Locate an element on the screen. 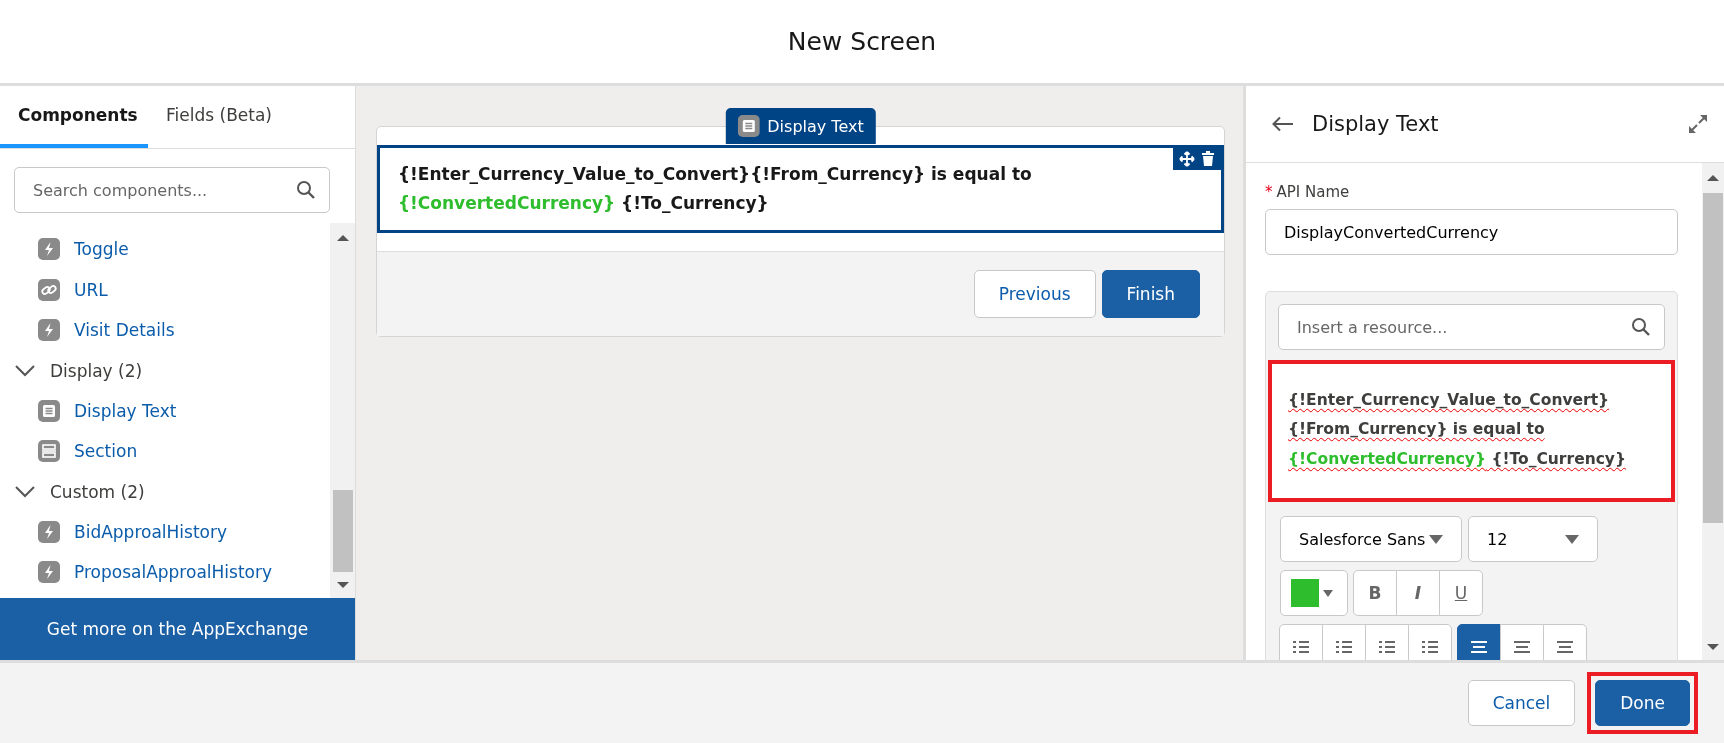  required-asterisk: * is located at coordinates (1269, 192).